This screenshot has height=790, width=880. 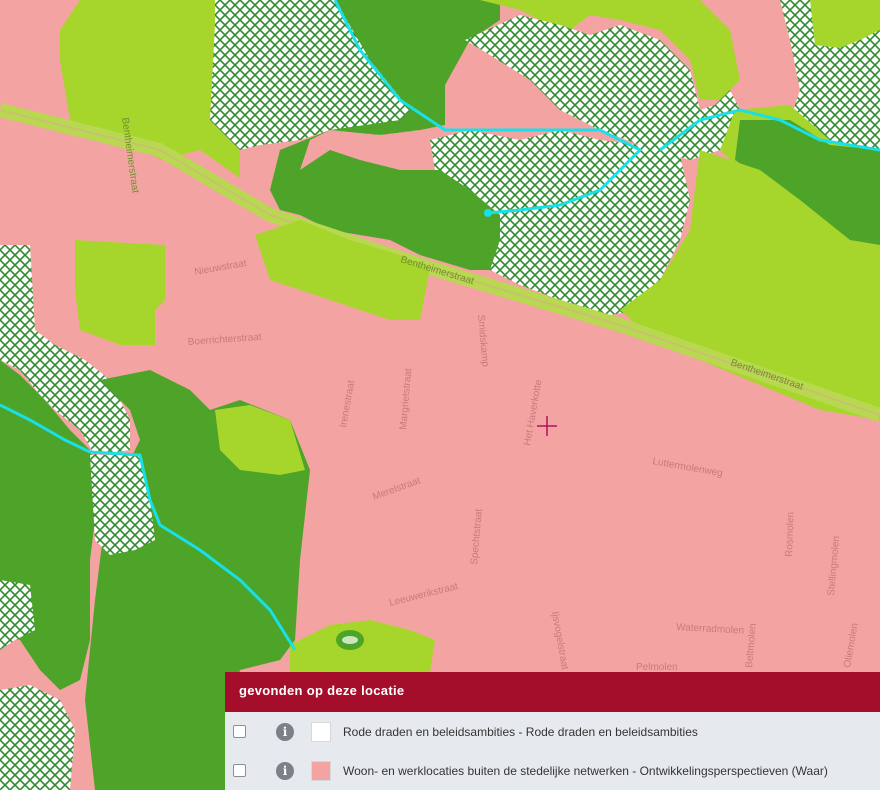 I want to click on pond-water, so click(x=350, y=640).